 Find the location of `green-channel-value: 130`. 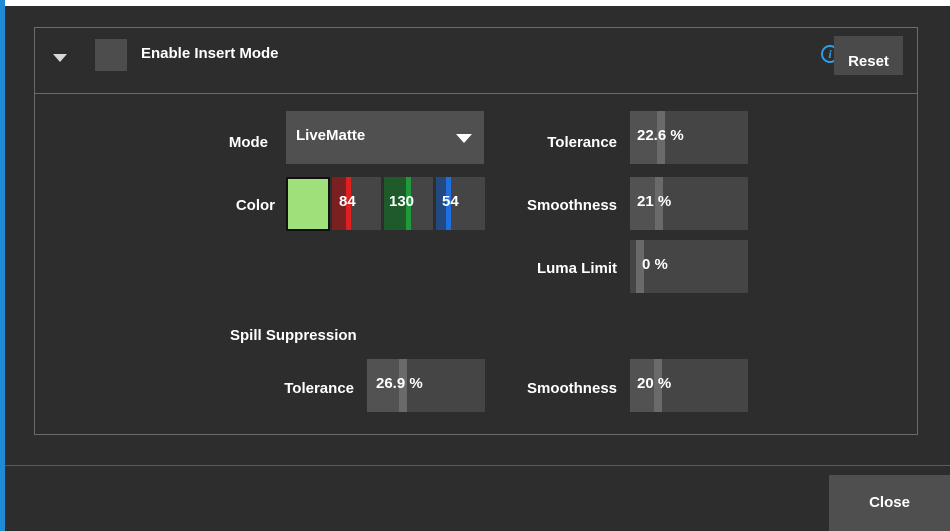

green-channel-value: 130 is located at coordinates (402, 201).